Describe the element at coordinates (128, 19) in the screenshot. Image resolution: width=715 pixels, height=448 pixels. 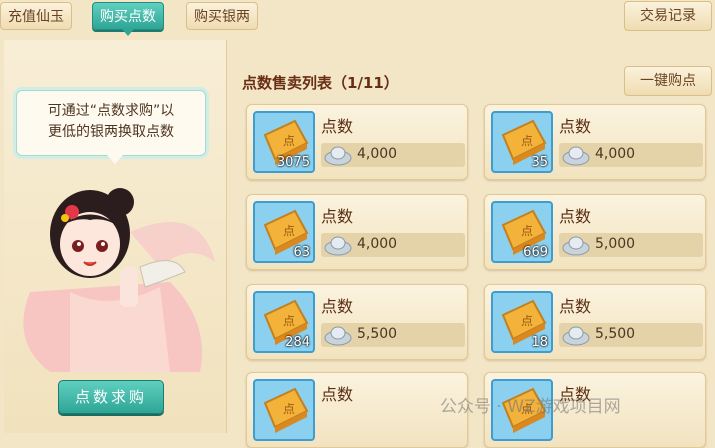
I see `tab-buy-points: 购买点数` at that location.